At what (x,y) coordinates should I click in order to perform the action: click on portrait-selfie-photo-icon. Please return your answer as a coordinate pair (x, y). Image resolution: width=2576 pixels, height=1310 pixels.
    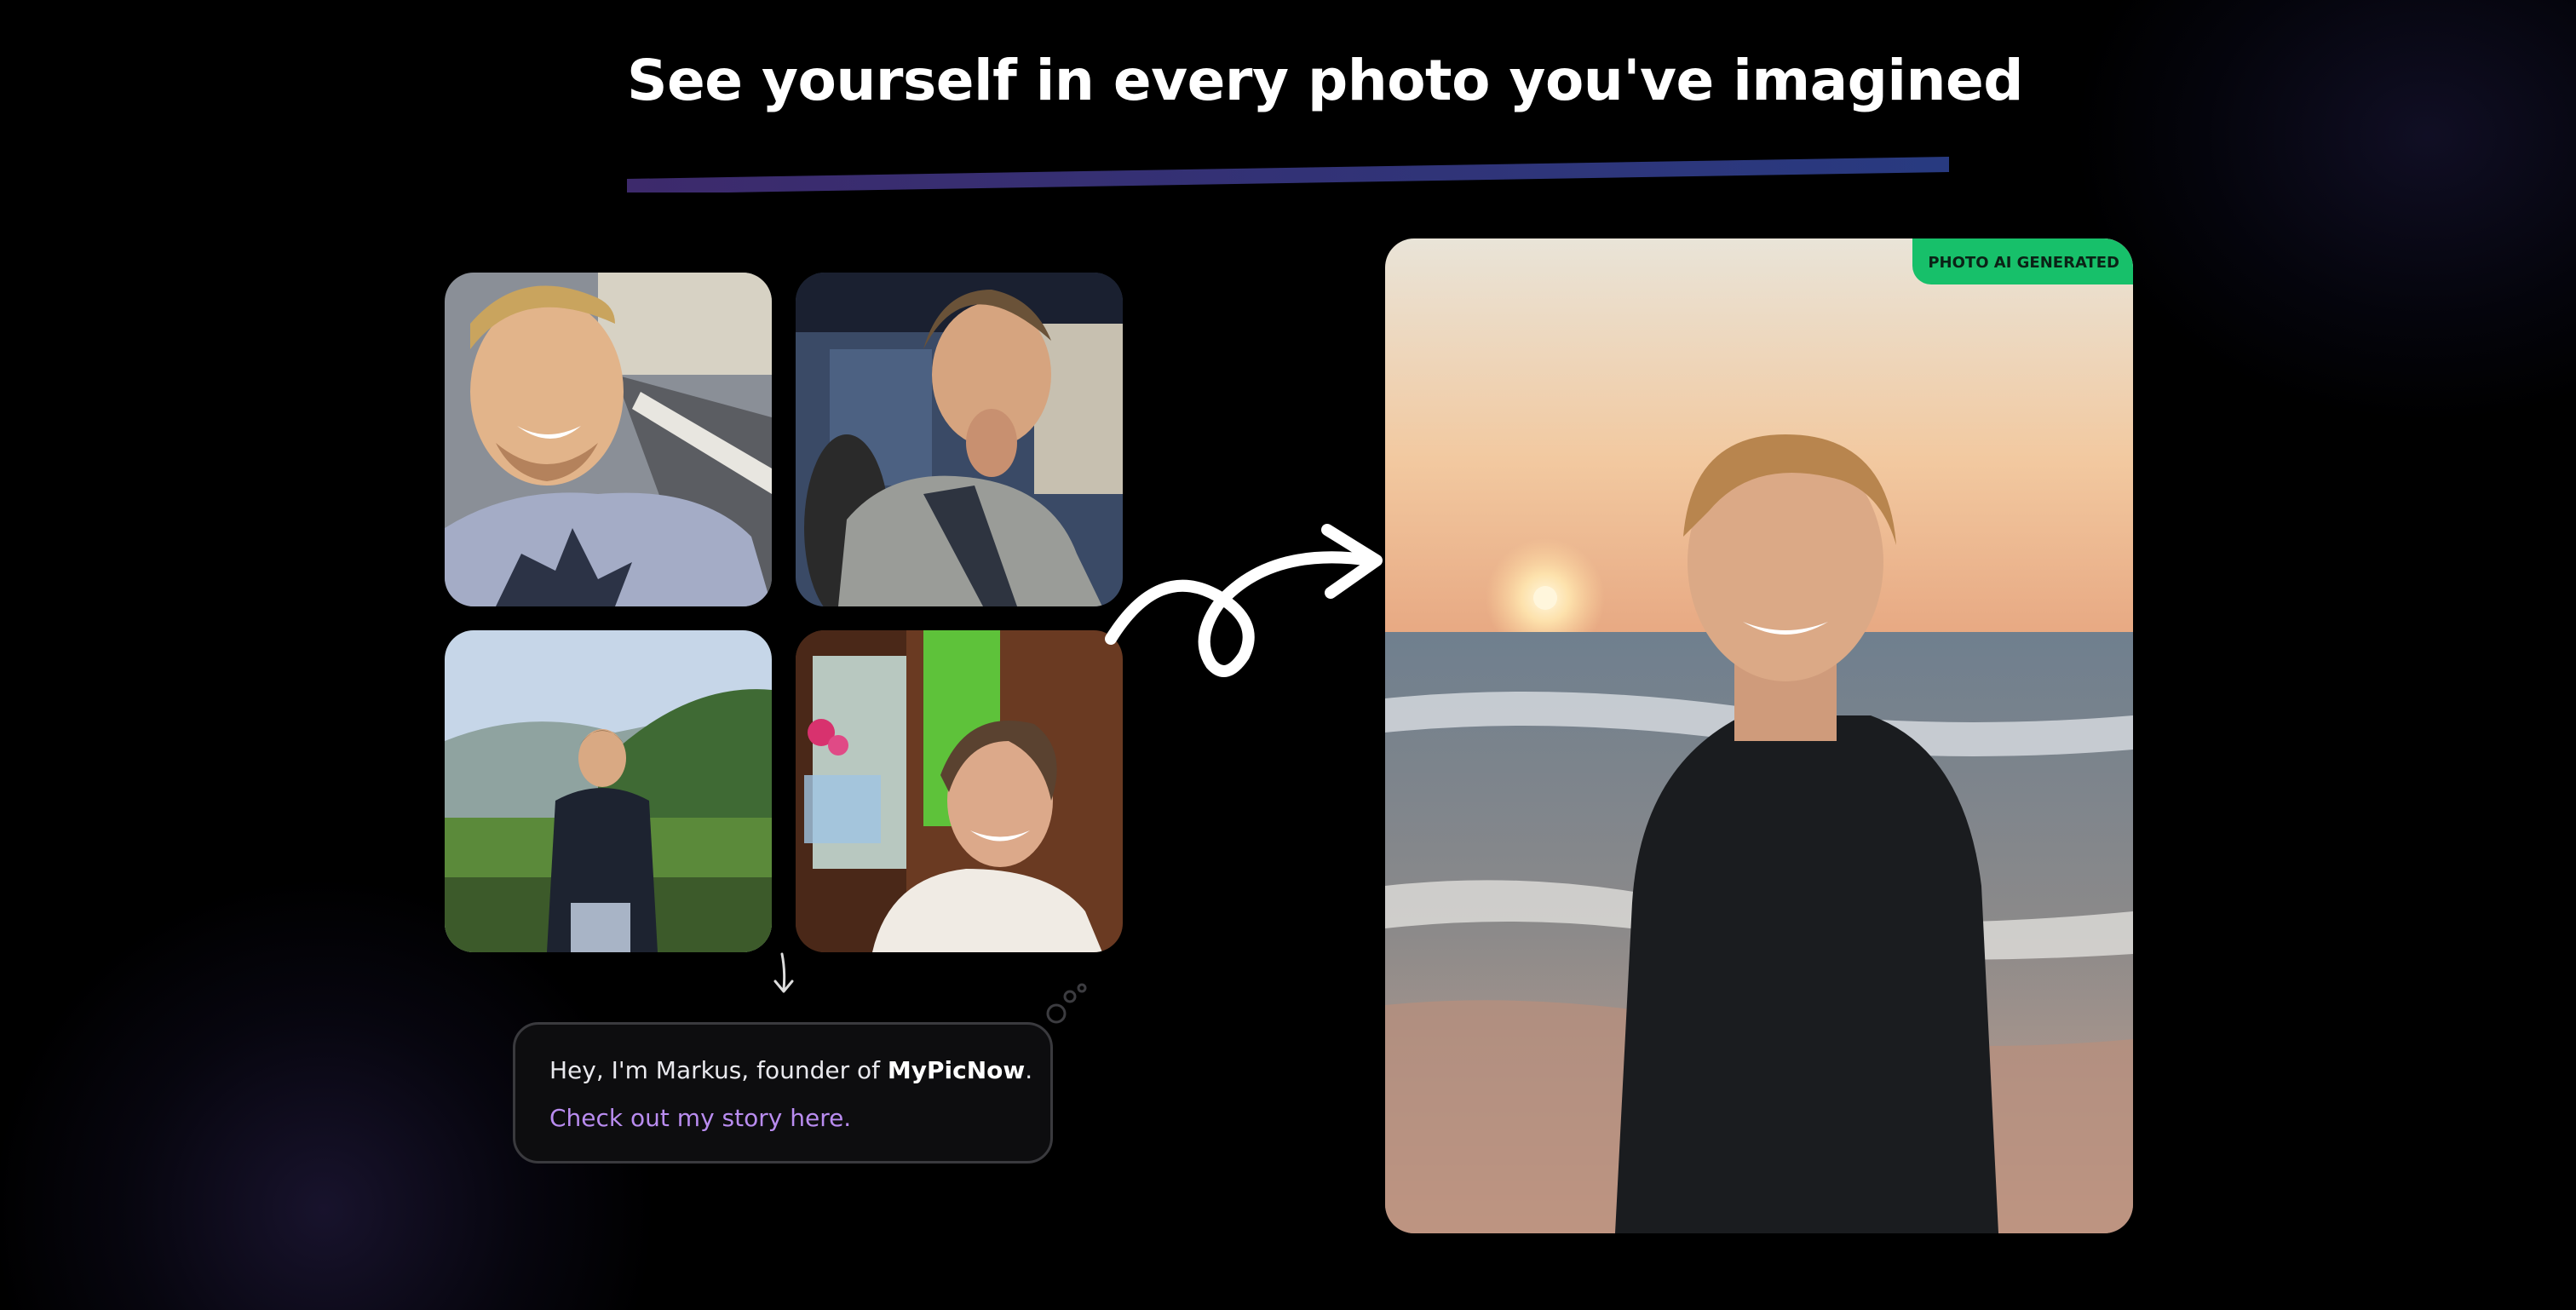
    Looking at the image, I should click on (608, 439).